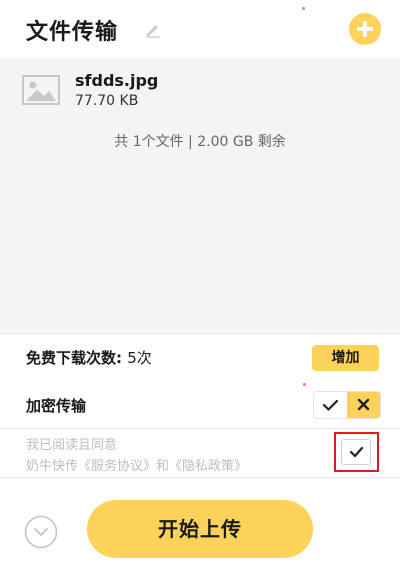 The image size is (400, 575). I want to click on add-file-button, so click(365, 29).